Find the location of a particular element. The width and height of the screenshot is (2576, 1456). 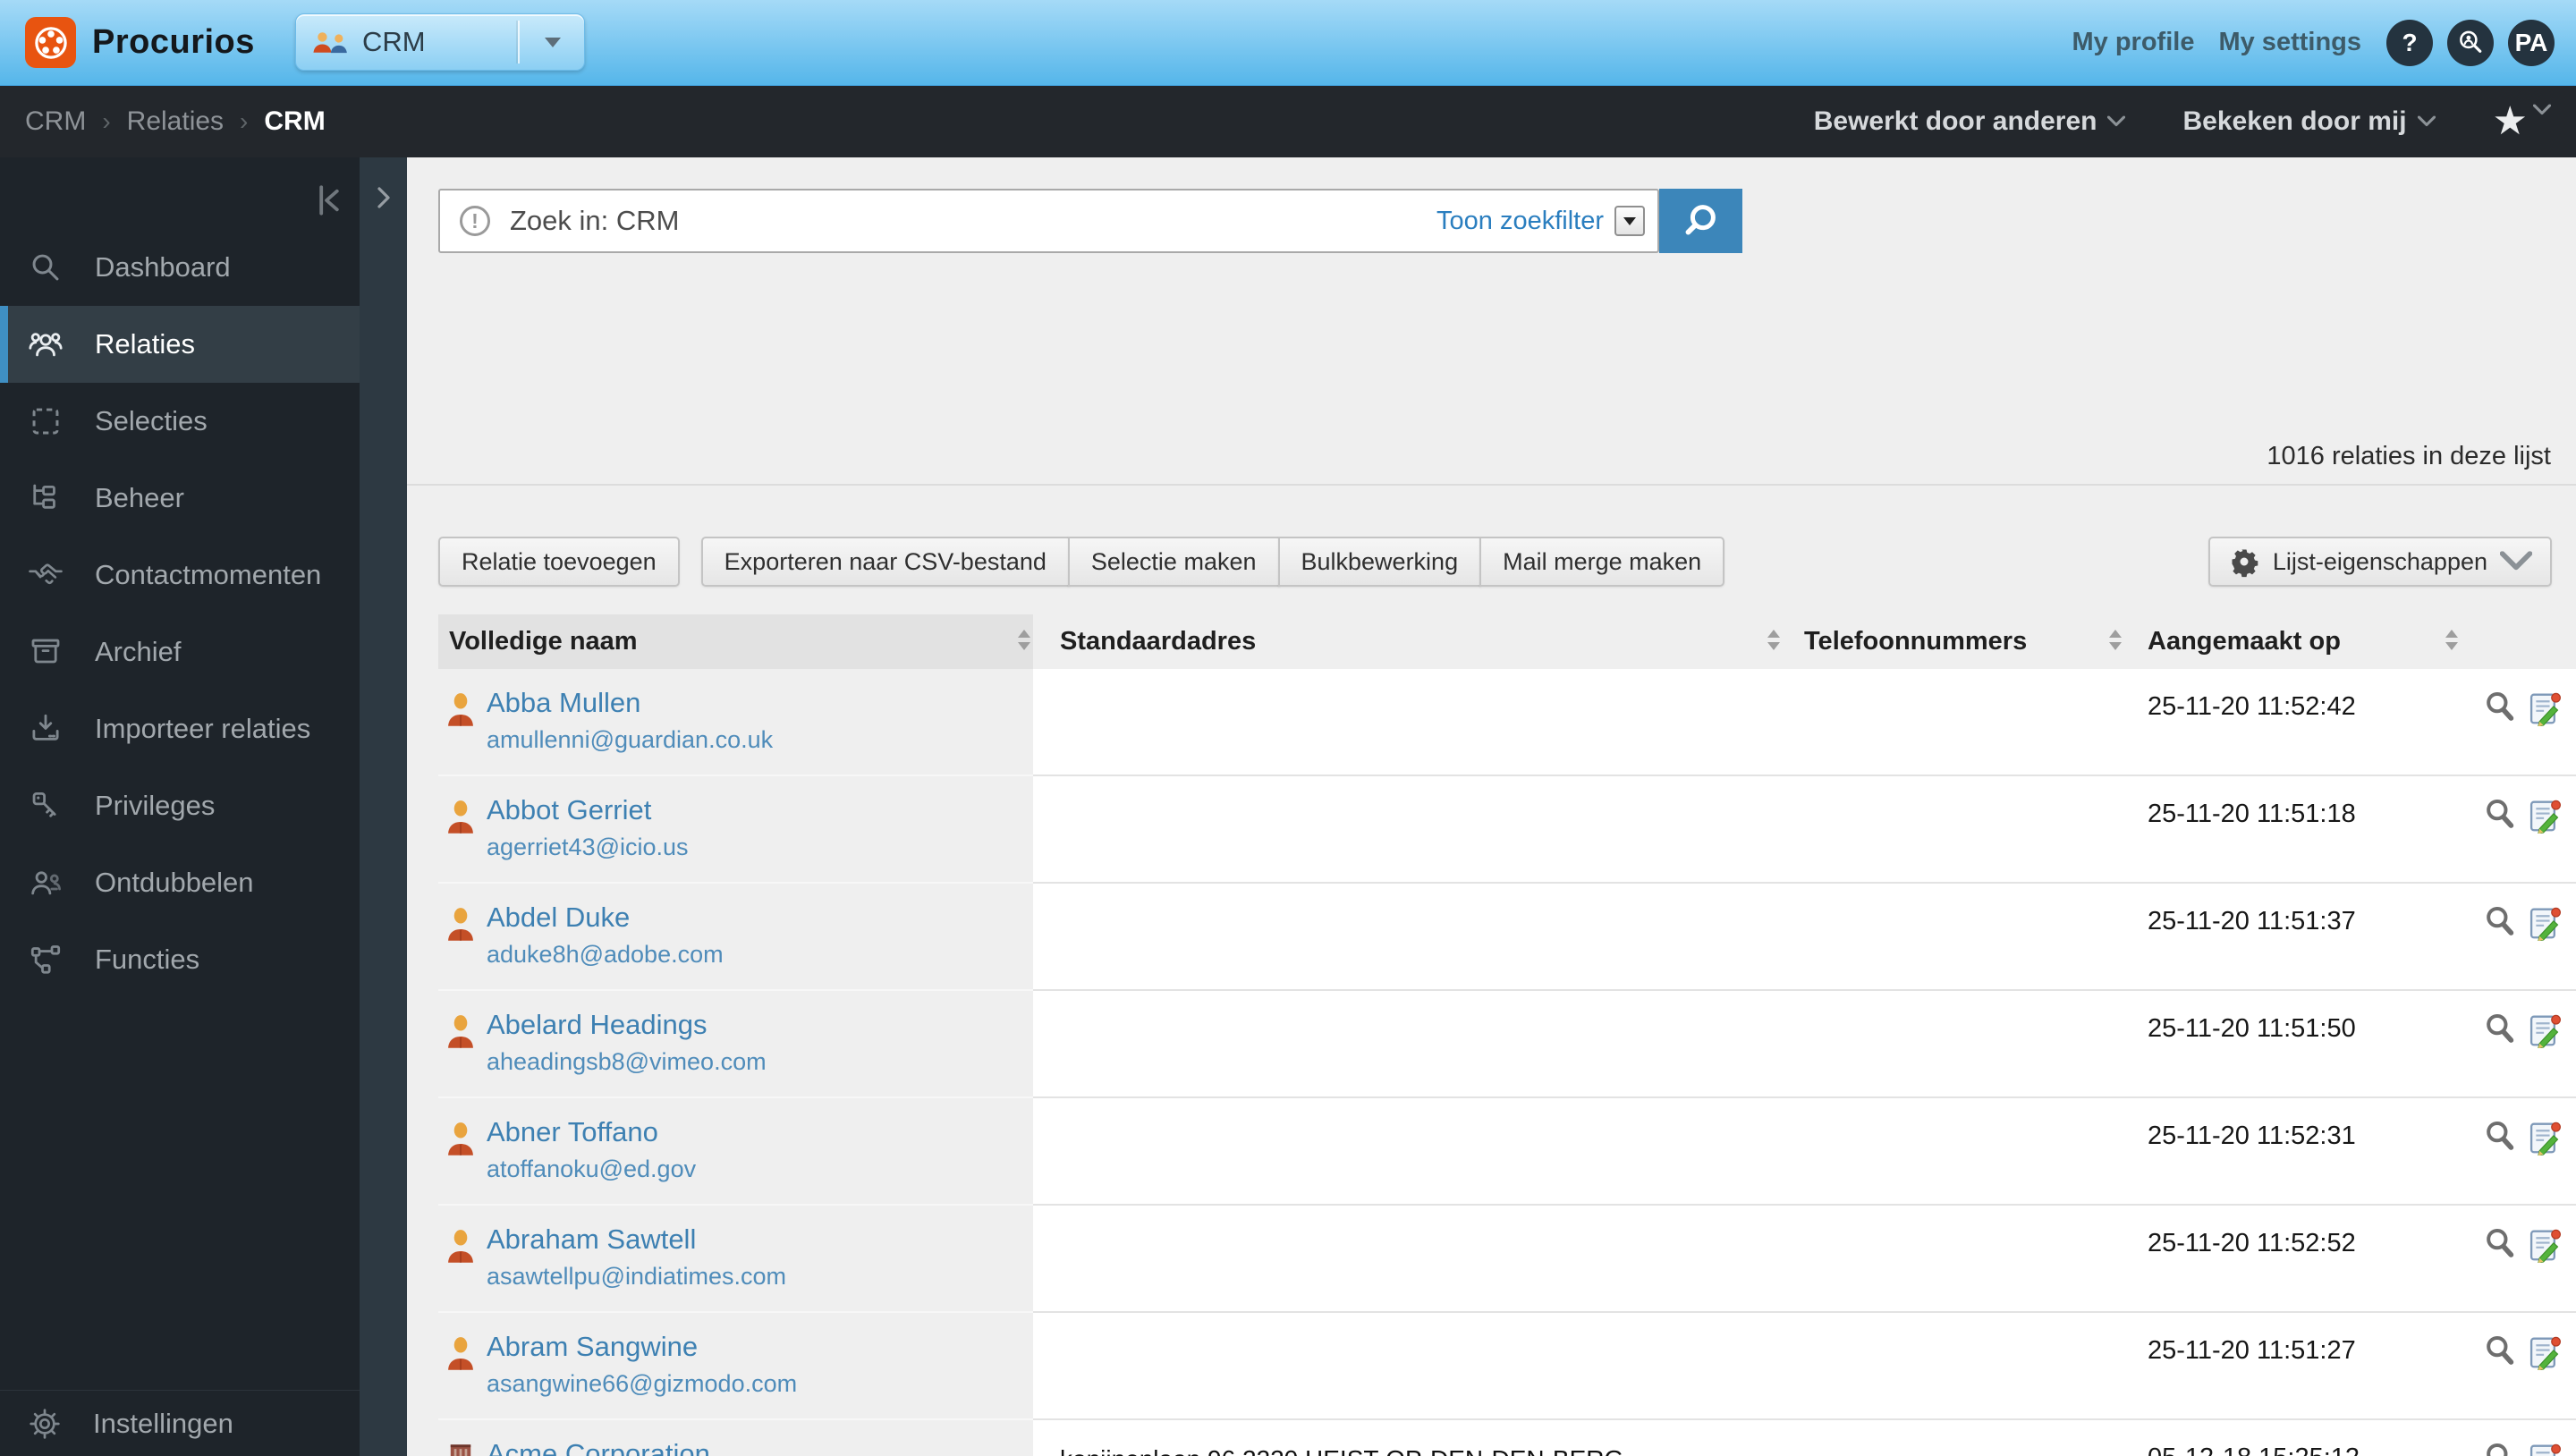

sidebar-item-dashboard: Dashboard is located at coordinates (180, 267).